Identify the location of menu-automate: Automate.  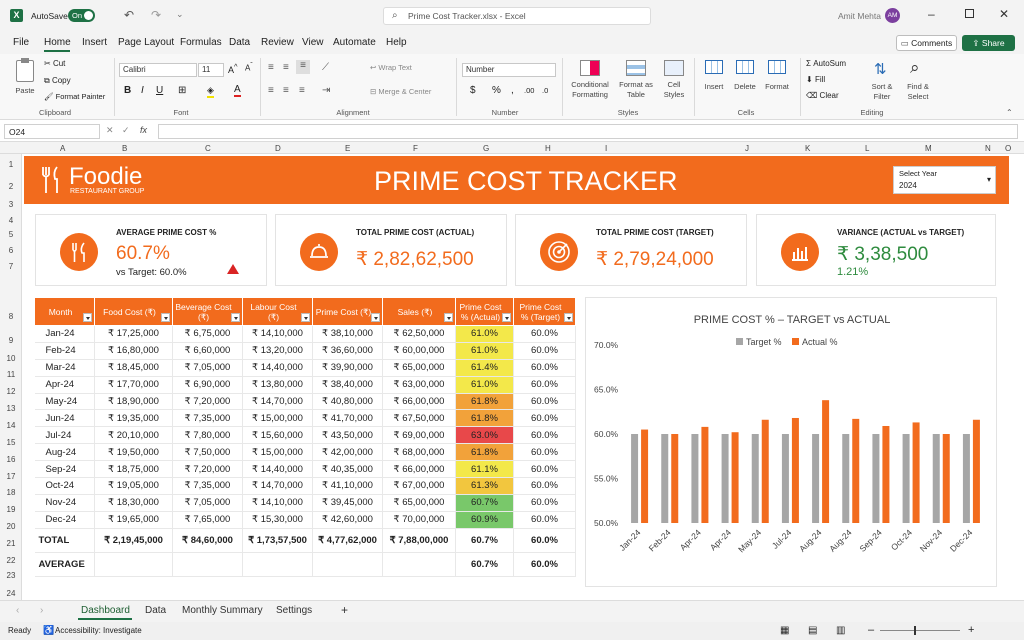
(354, 42).